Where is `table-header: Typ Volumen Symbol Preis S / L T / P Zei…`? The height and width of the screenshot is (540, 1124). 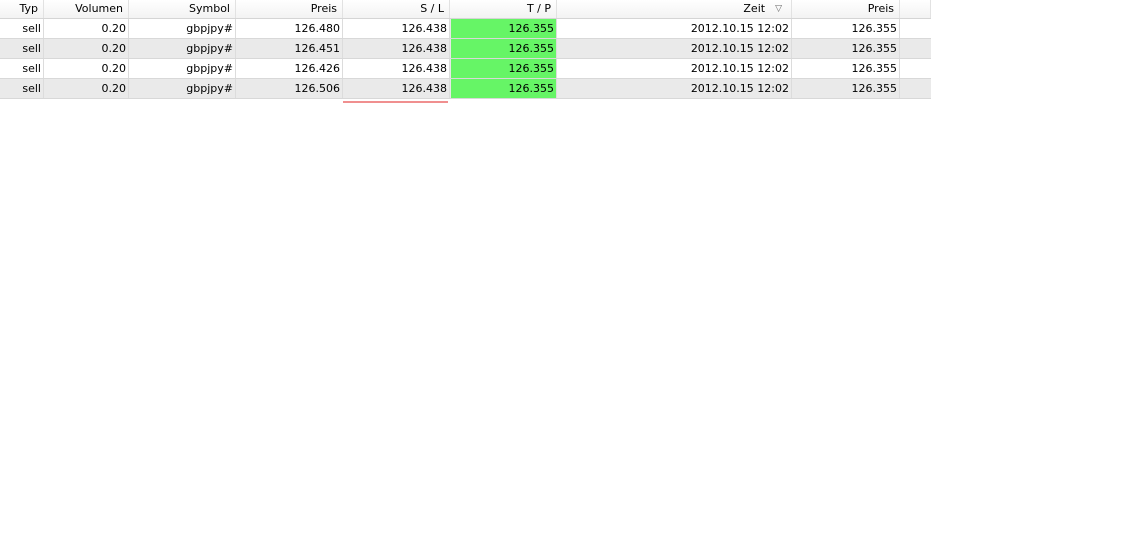
table-header: Typ Volumen Symbol Preis S / L T / P Zei… is located at coordinates (465, 9).